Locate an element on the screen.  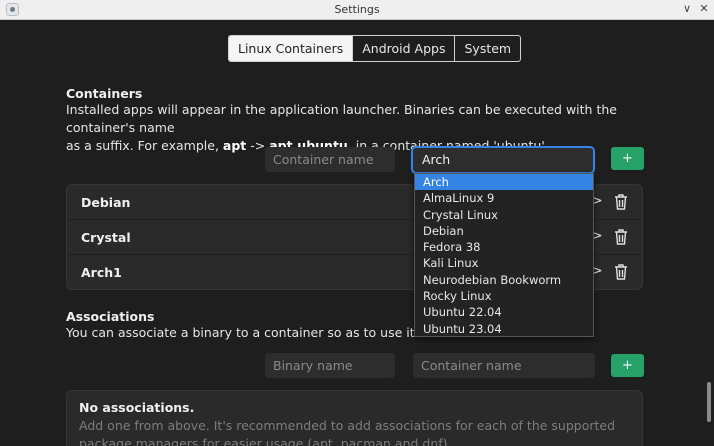
minimize-button: ∨ is located at coordinates (687, 9).